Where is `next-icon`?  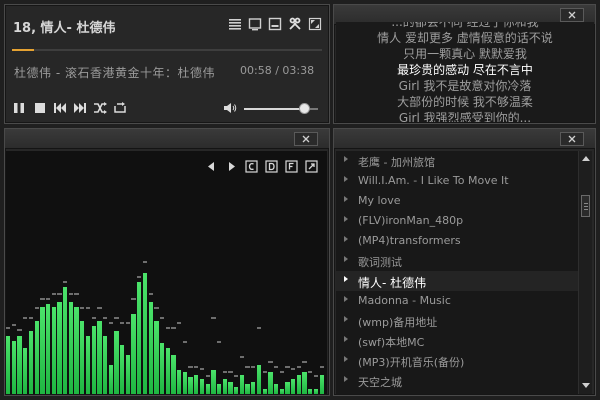
next-icon is located at coordinates (80, 108).